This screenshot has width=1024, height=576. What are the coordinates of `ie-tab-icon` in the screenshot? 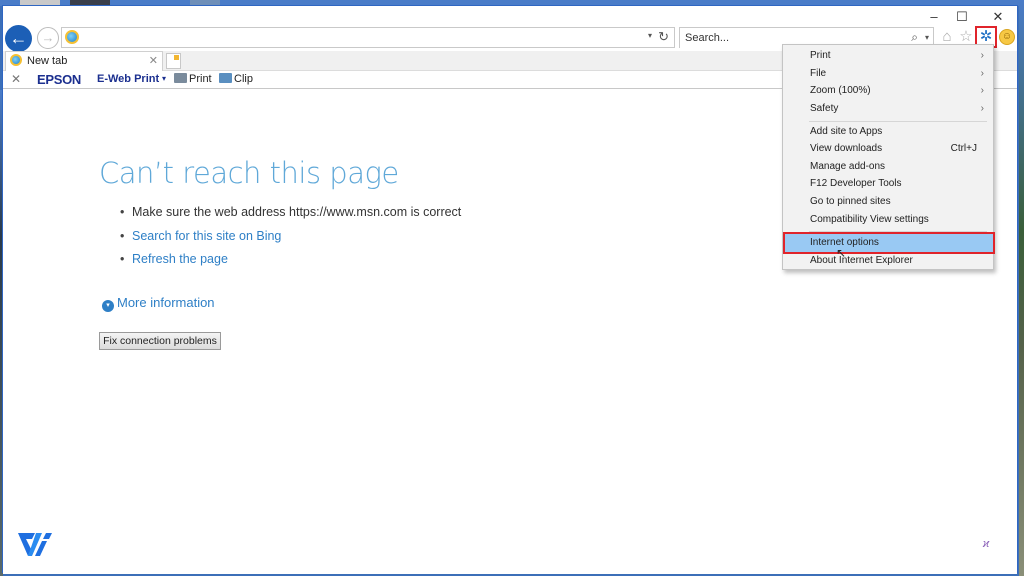 It's located at (16, 60).